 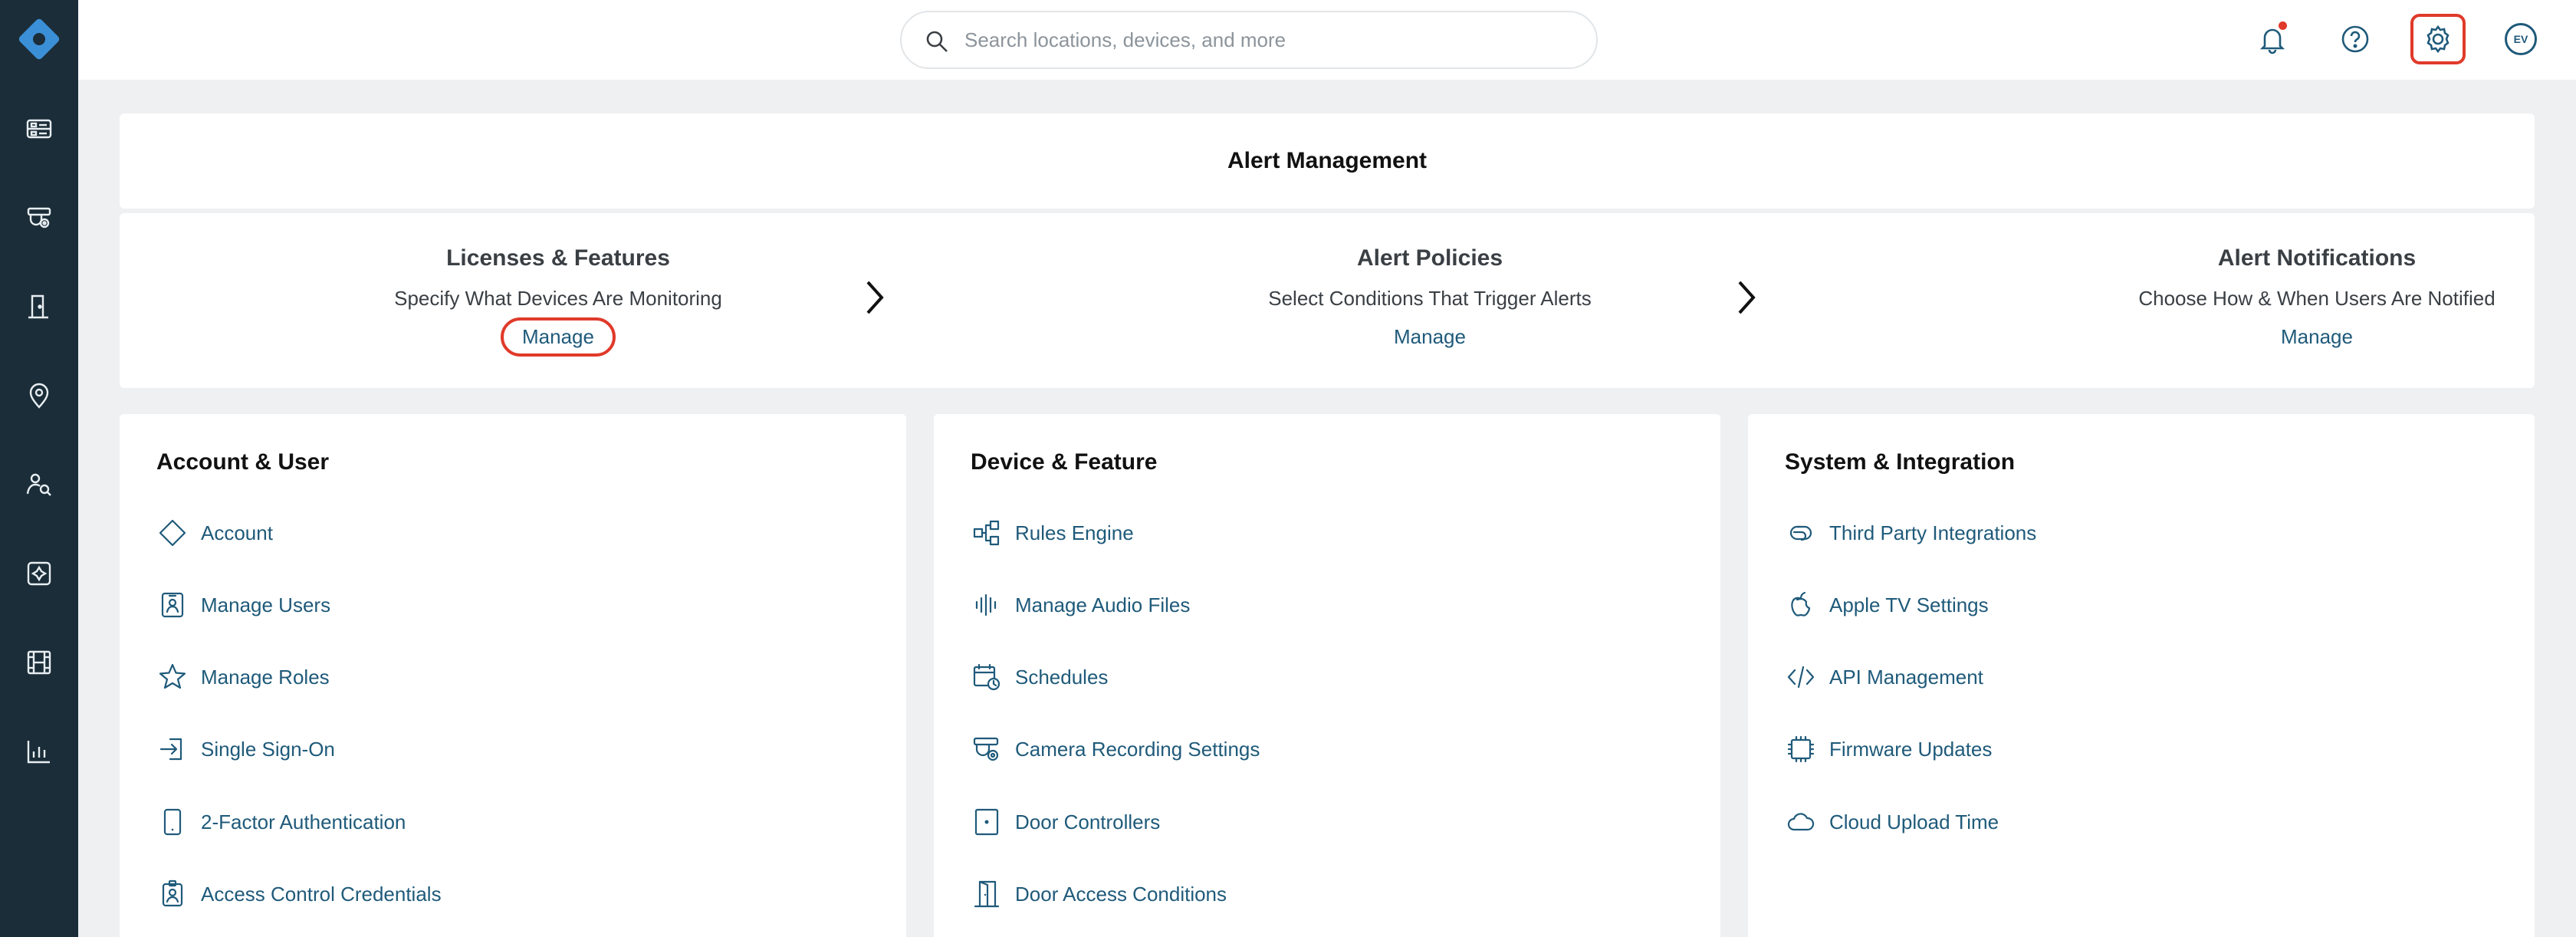 I want to click on link-label: Access Control Credentials, so click(x=321, y=894).